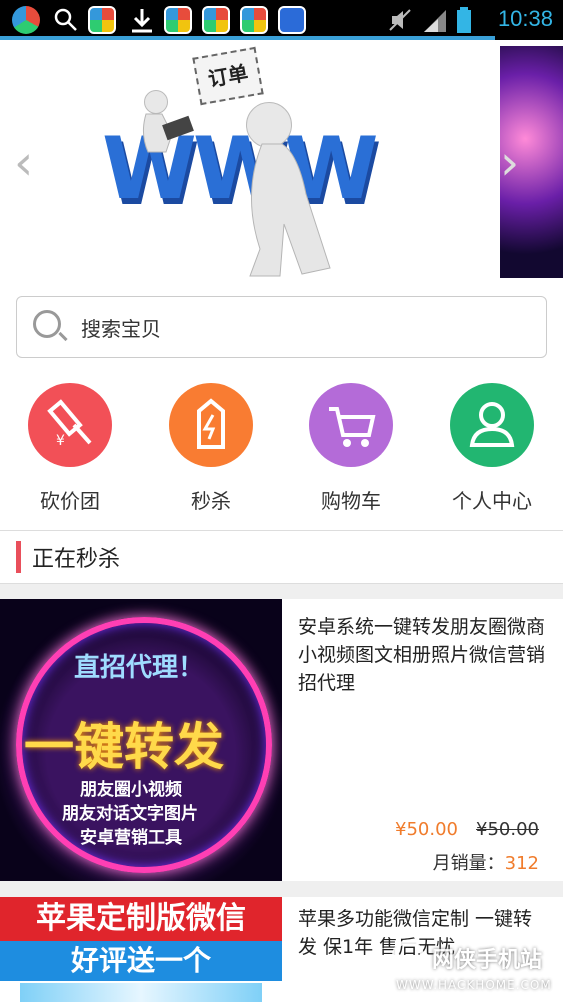 Image resolution: width=563 pixels, height=1002 pixels. Describe the element at coordinates (76, 559) in the screenshot. I see `section-title: 正在秒杀` at that location.